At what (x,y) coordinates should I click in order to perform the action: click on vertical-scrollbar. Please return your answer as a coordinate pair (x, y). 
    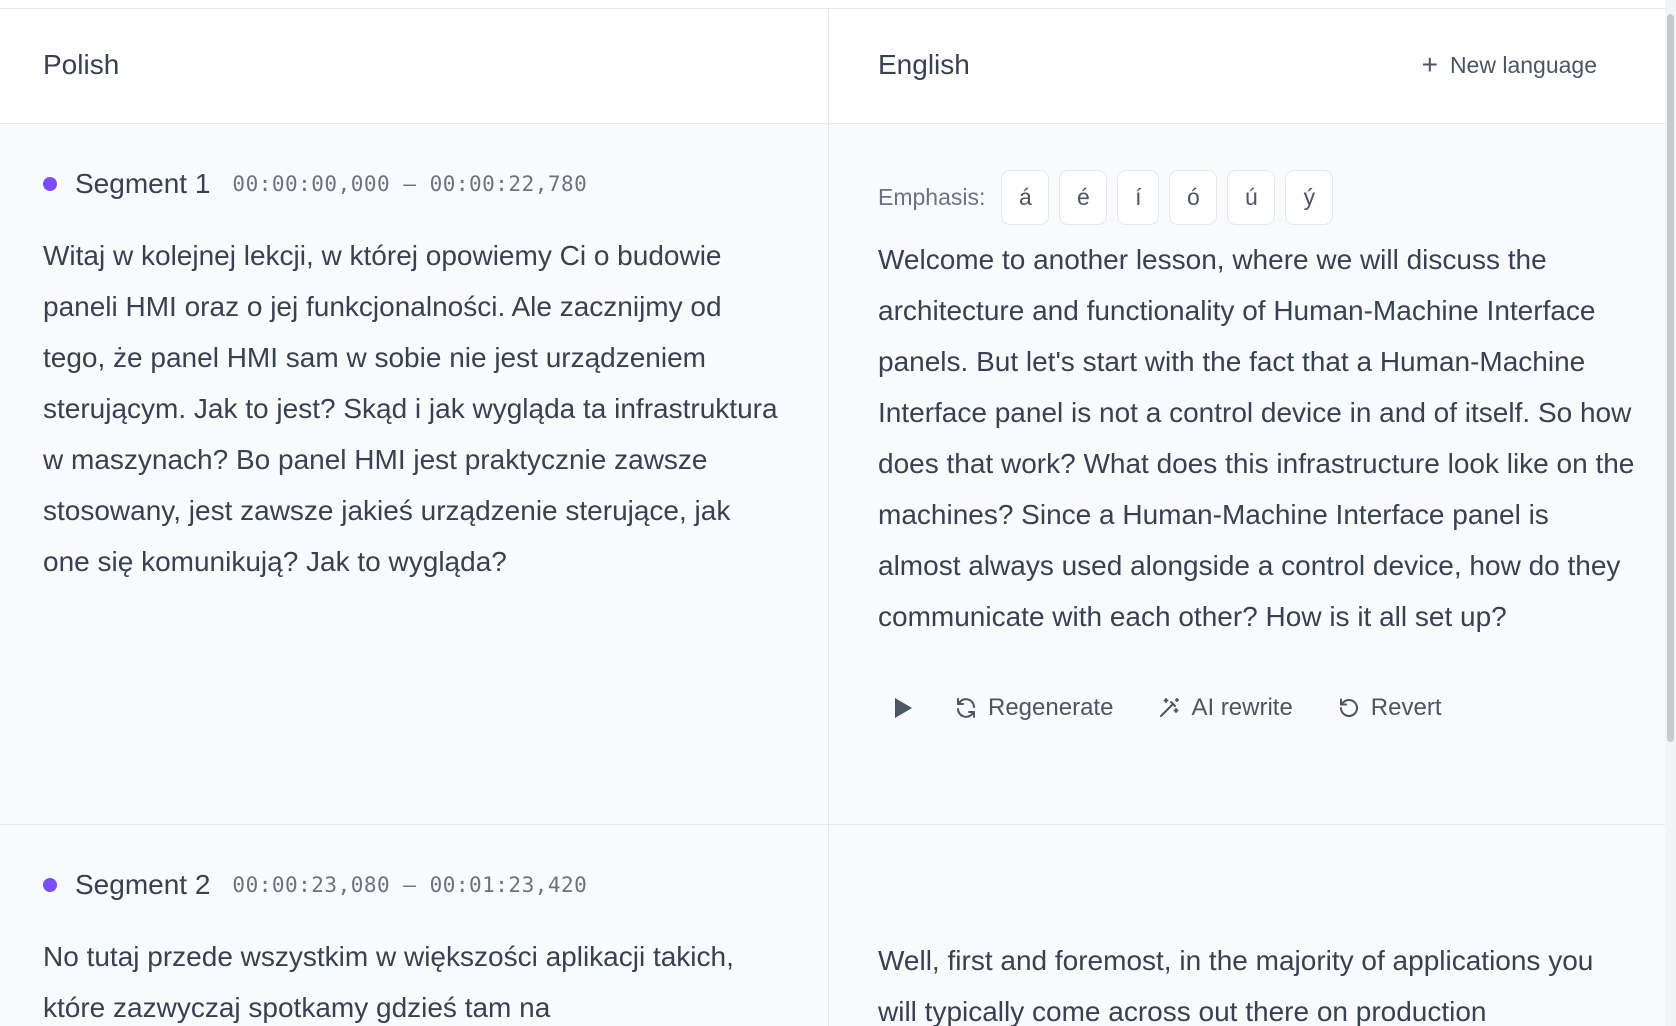
    Looking at the image, I should click on (1670, 513).